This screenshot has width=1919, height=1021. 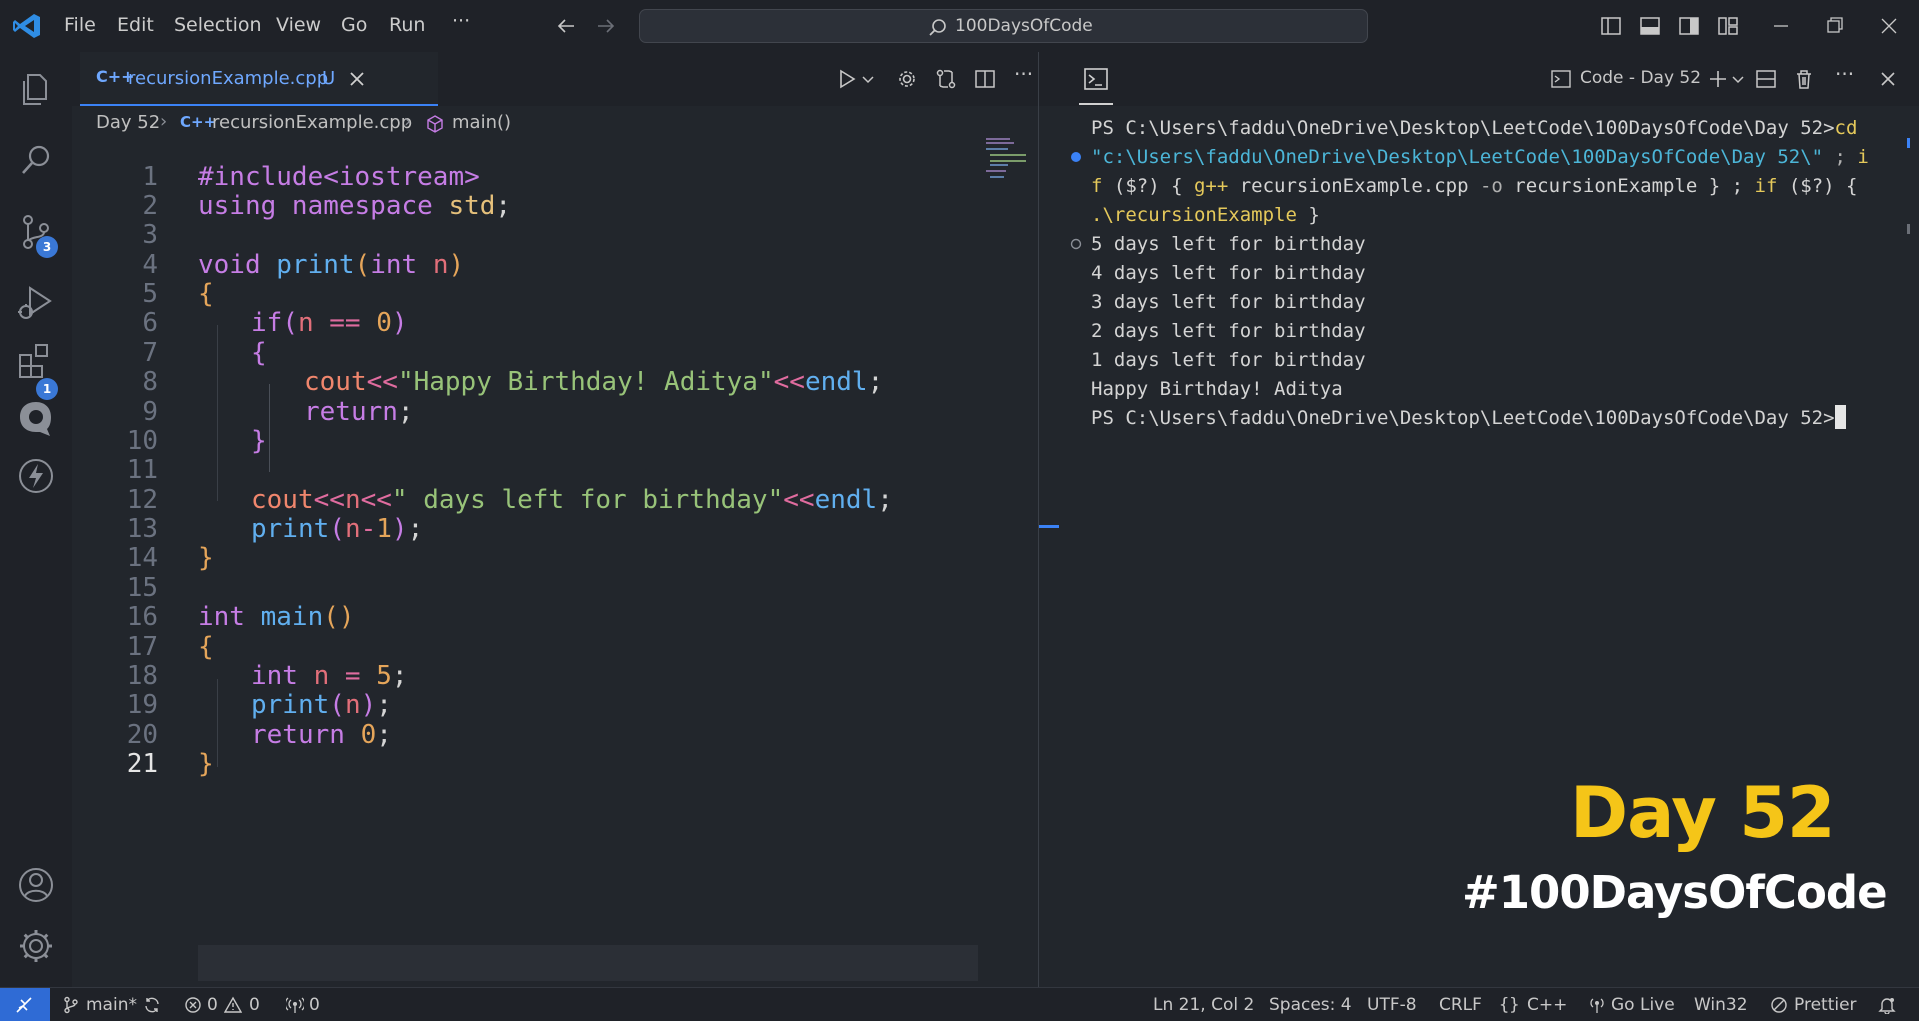 I want to click on code-line: {, so click(x=206, y=294).